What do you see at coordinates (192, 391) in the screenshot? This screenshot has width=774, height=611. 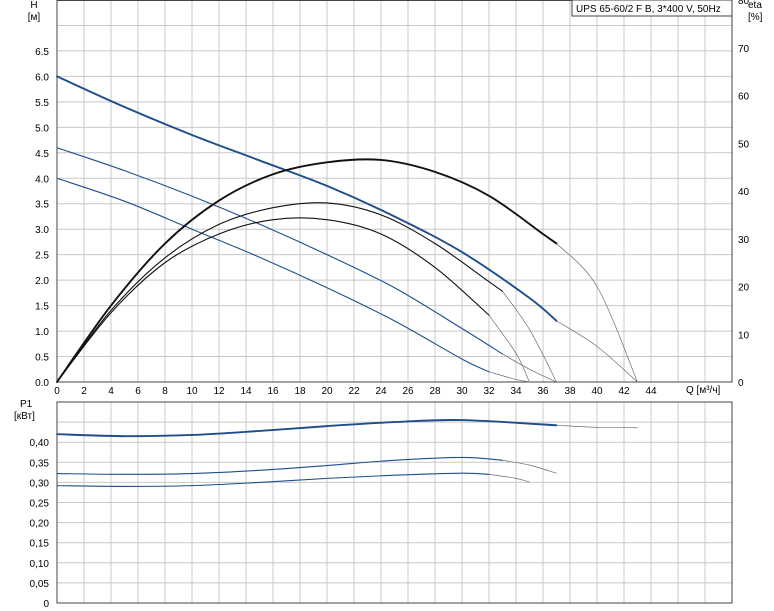 I see `flow-tick-label: 10` at bounding box center [192, 391].